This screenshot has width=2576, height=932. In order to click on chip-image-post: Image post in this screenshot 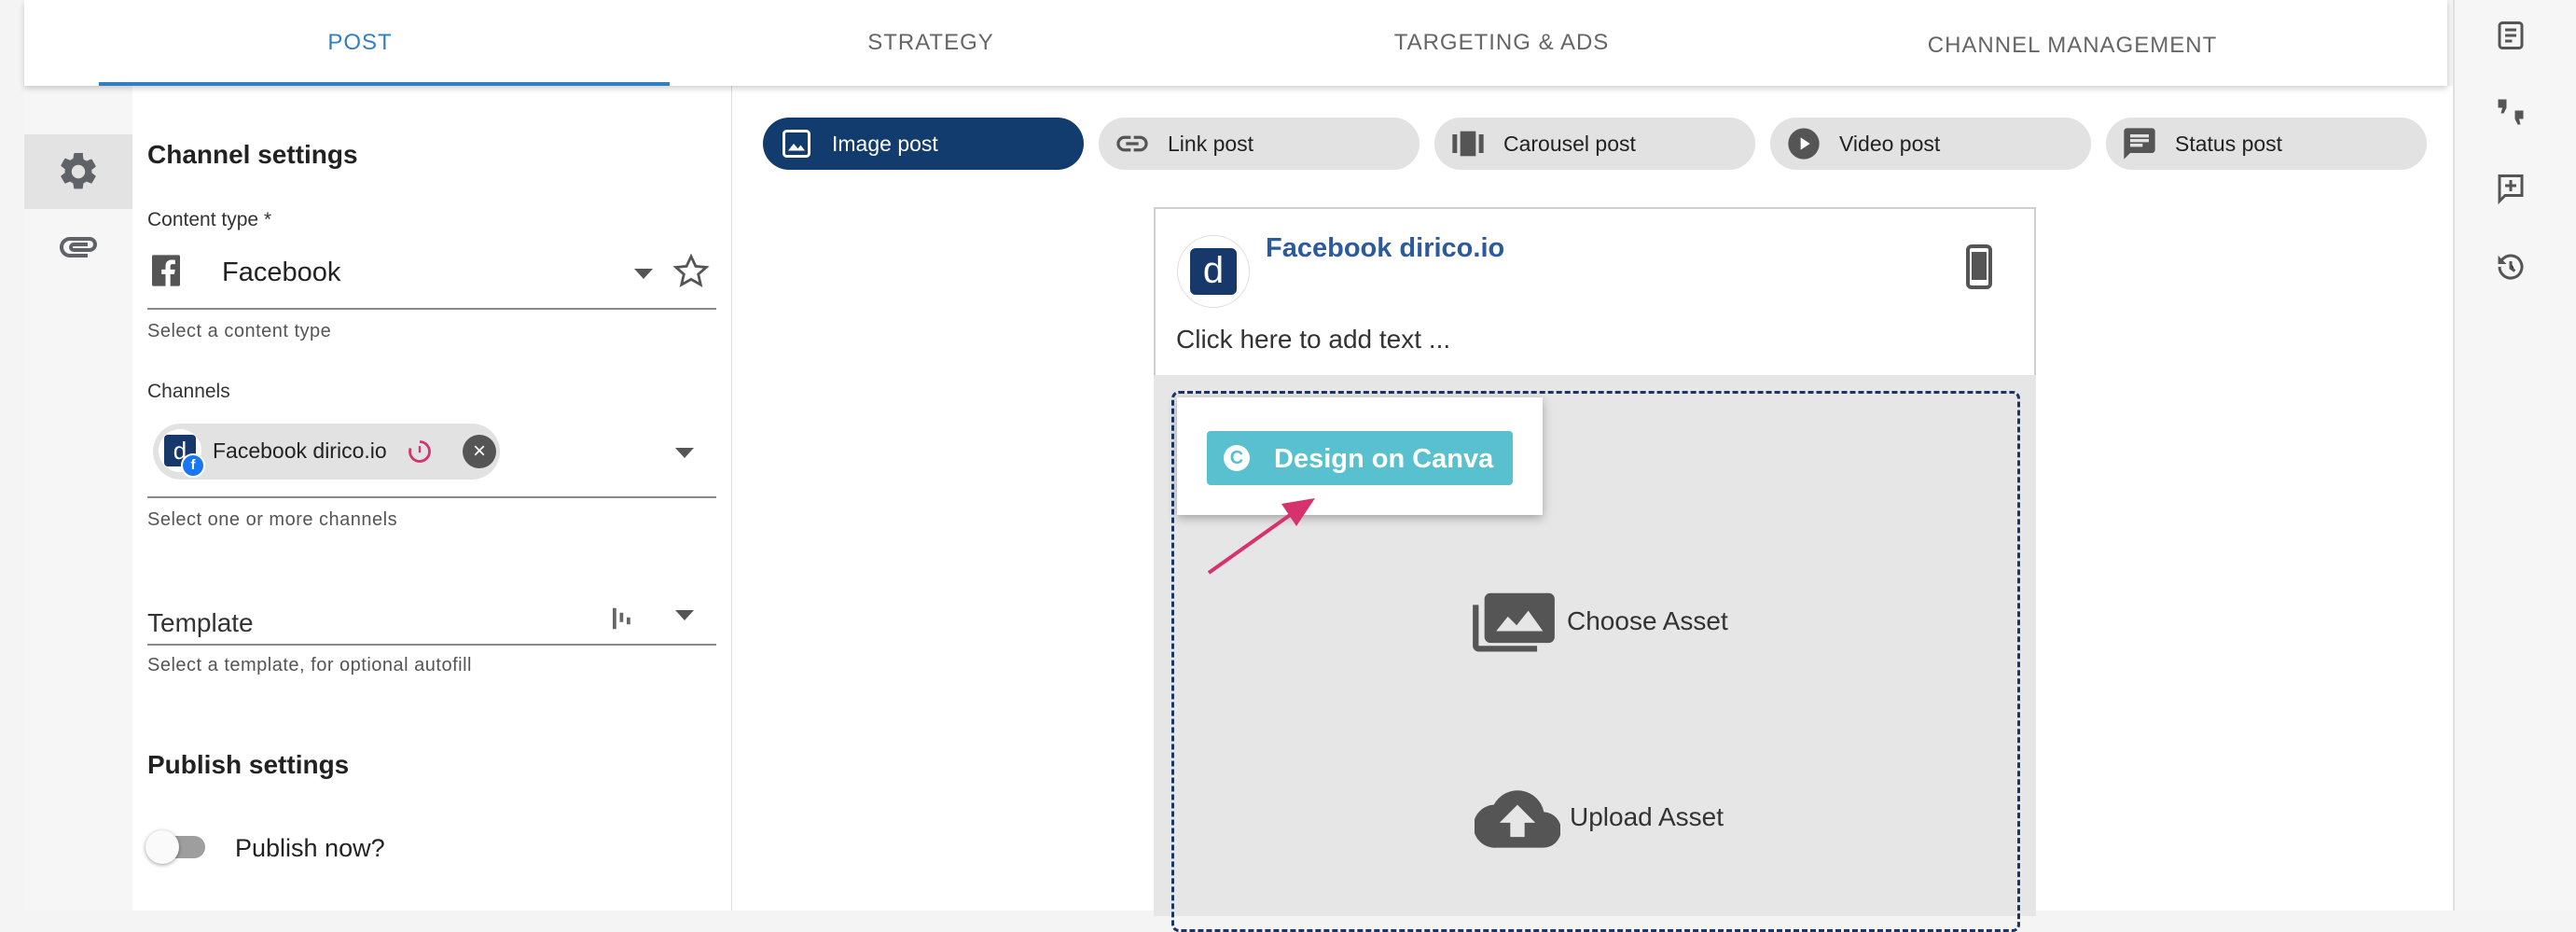, I will do `click(923, 144)`.